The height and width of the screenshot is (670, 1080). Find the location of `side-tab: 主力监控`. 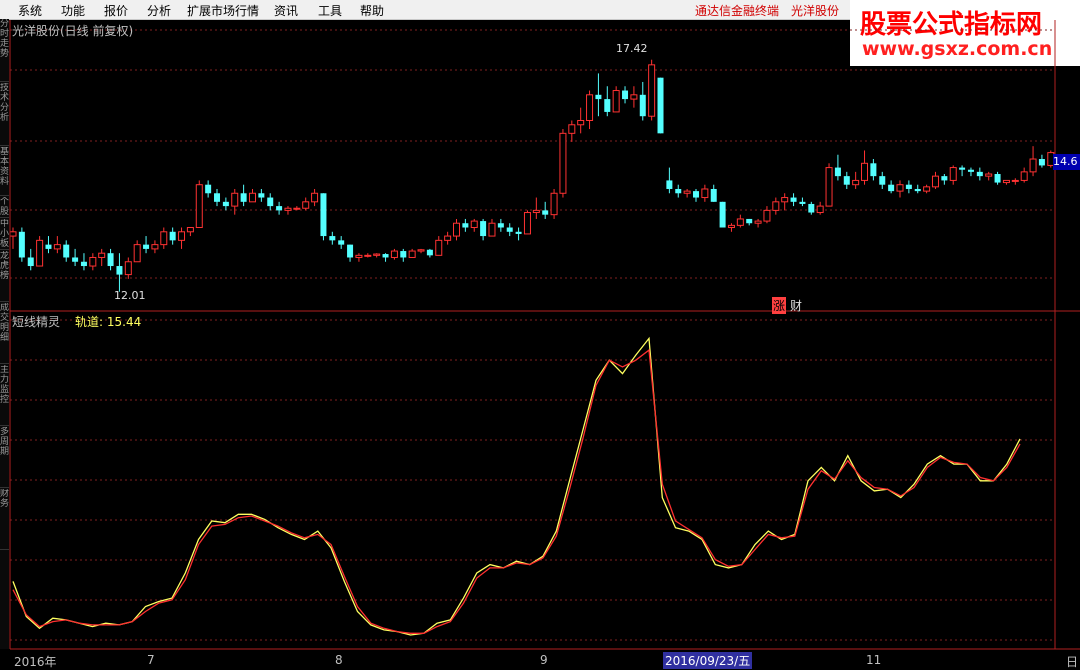

side-tab: 主力监控 is located at coordinates (4, 395).